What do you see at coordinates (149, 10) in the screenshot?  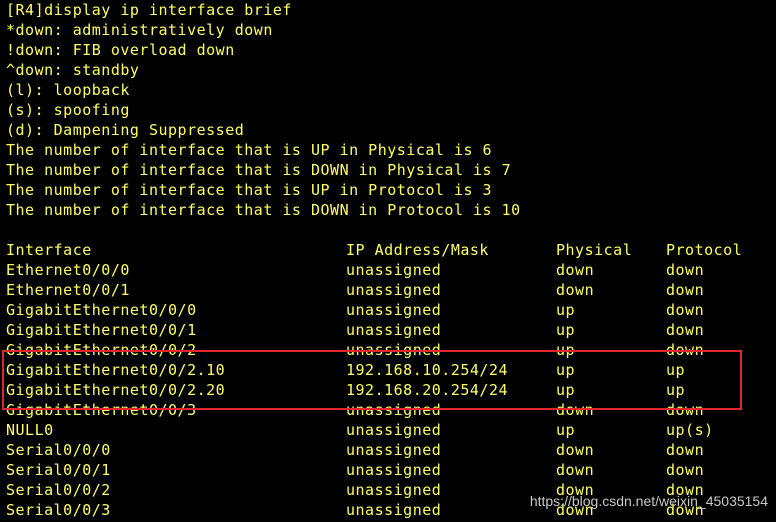 I see `terminal-line: [R4]display ip interface brief` at bounding box center [149, 10].